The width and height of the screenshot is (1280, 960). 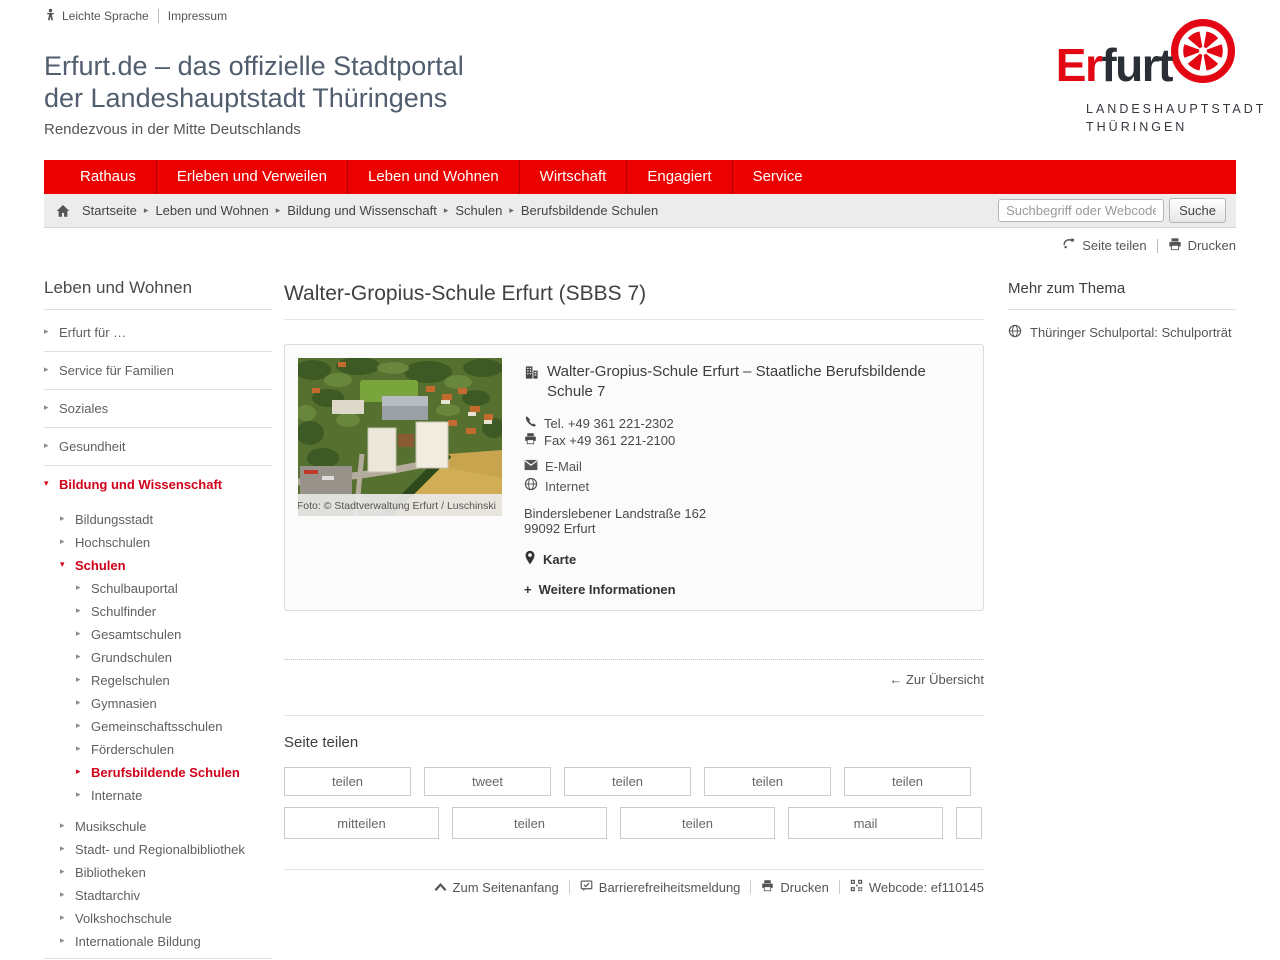 I want to click on sidebar-item-label: Regelschulen, so click(x=130, y=680).